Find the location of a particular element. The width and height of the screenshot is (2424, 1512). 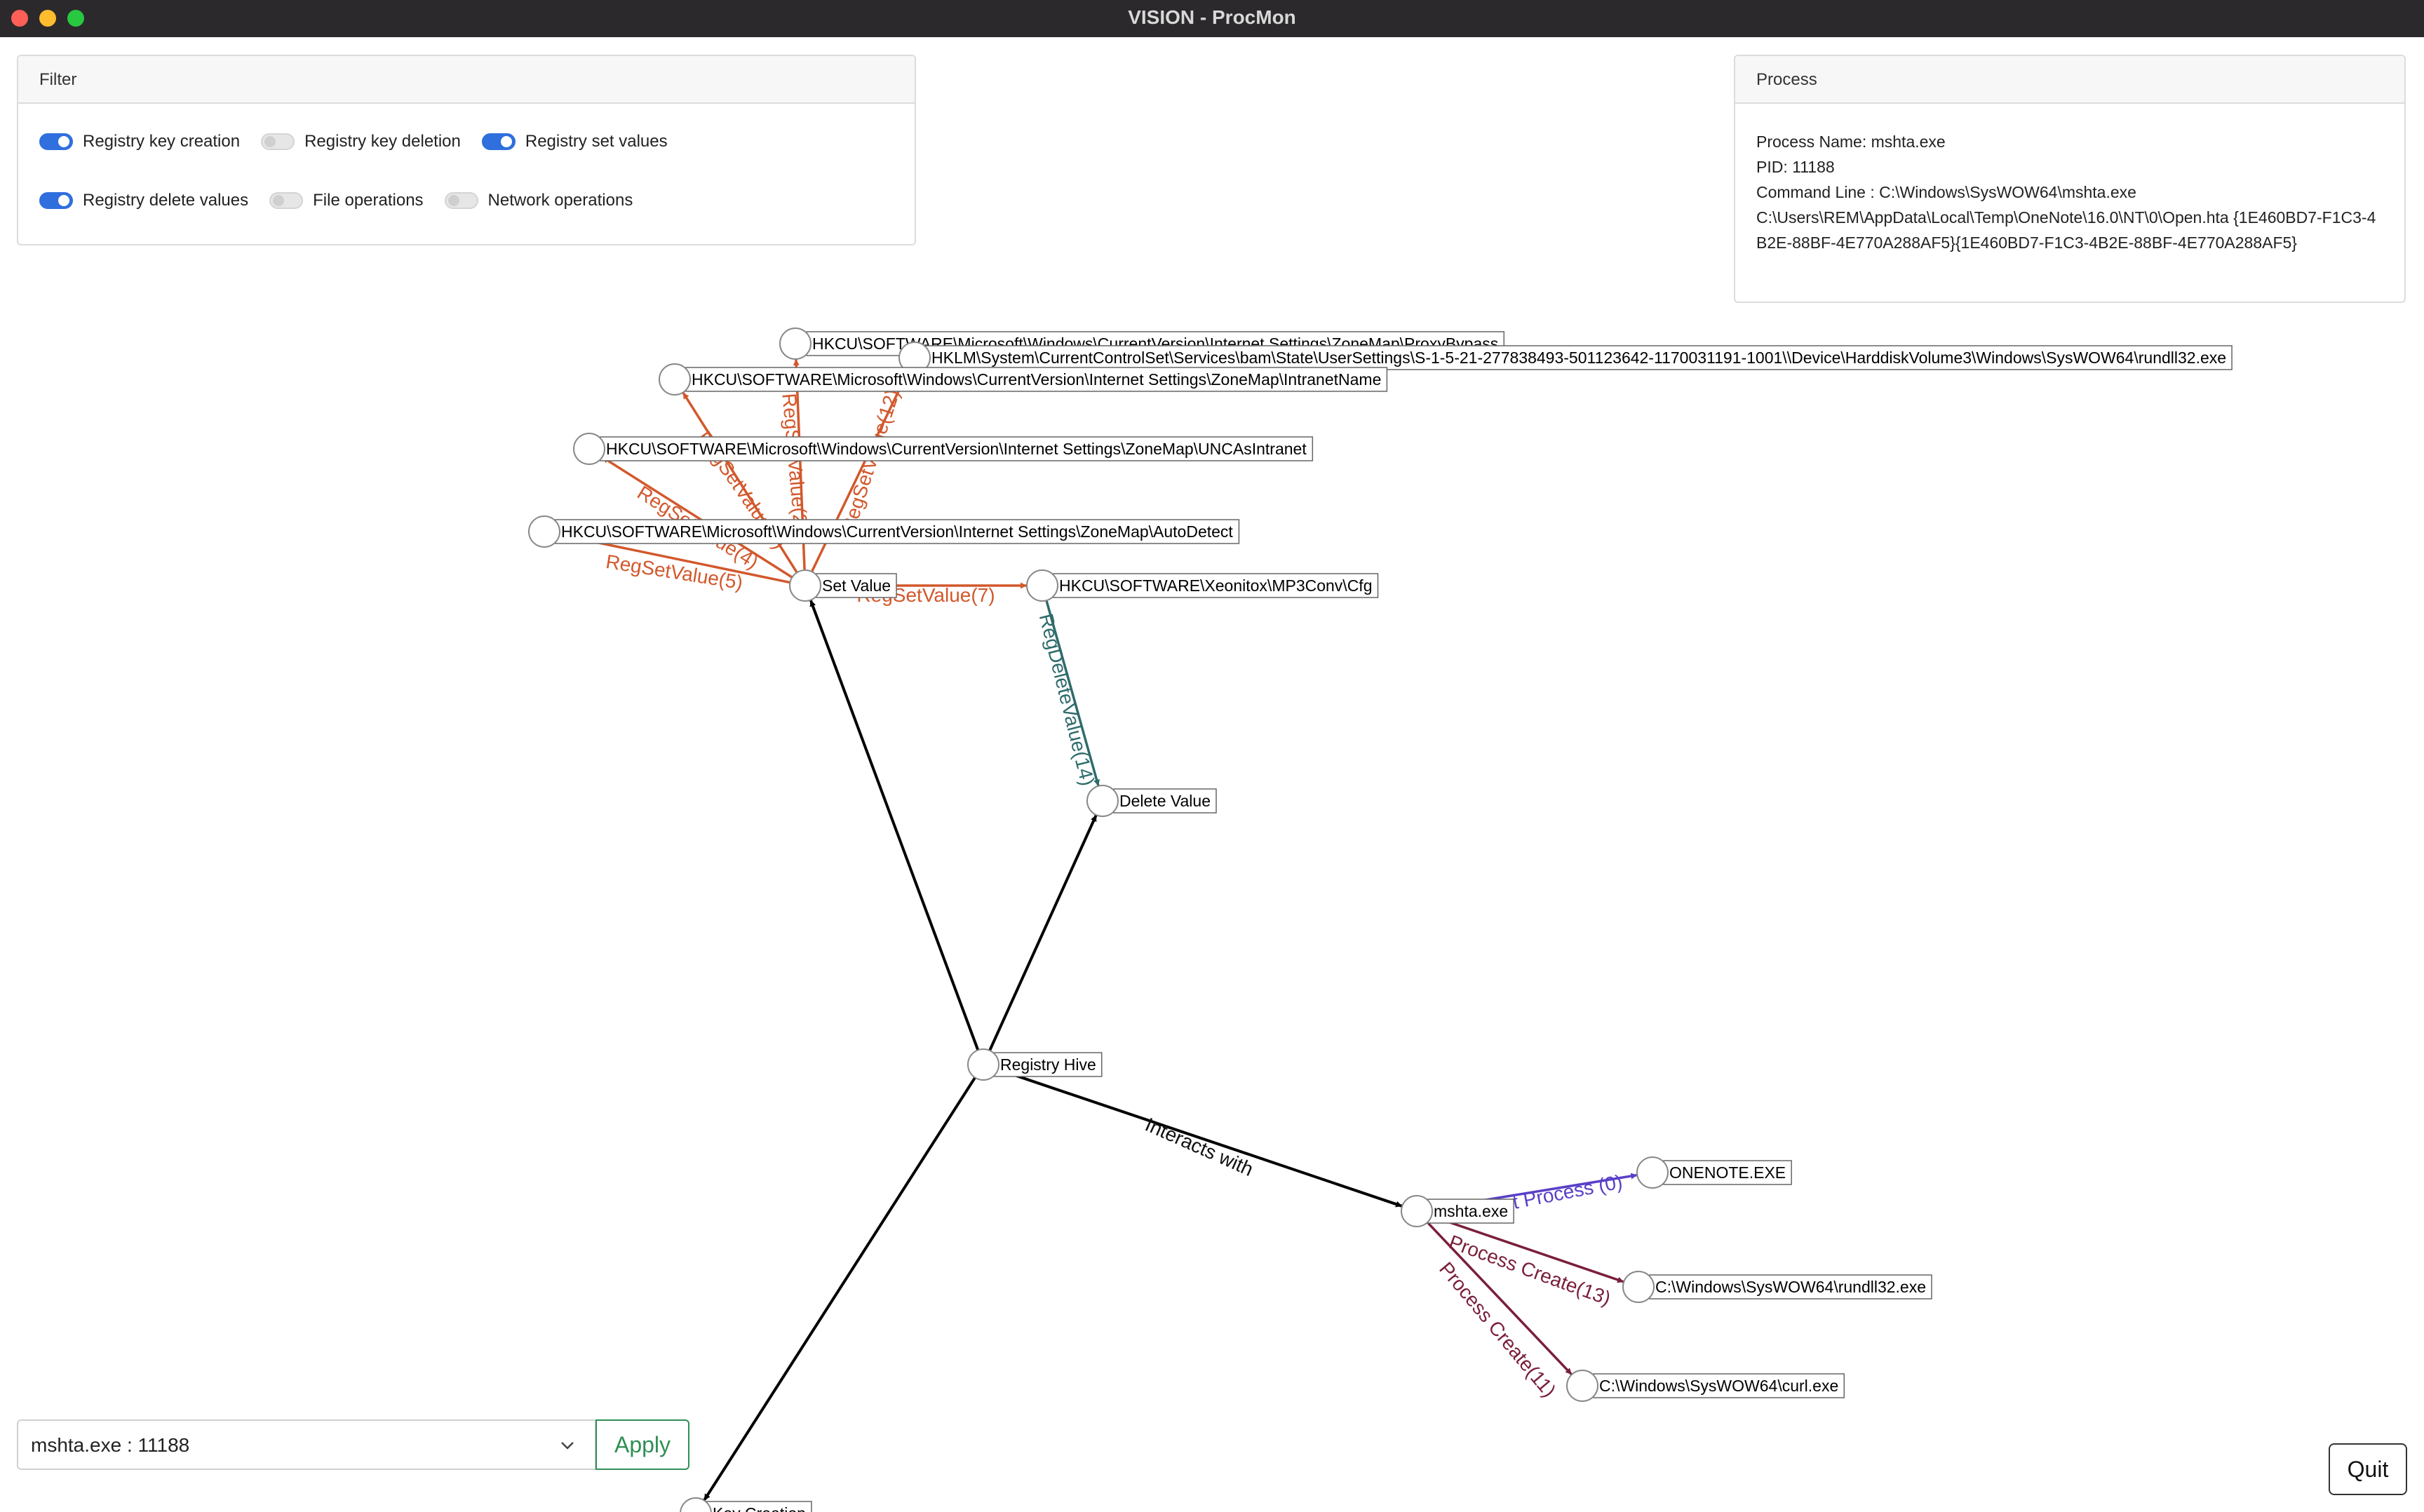

graph-edge-label: RegSetValue(5) is located at coordinates (675, 572).